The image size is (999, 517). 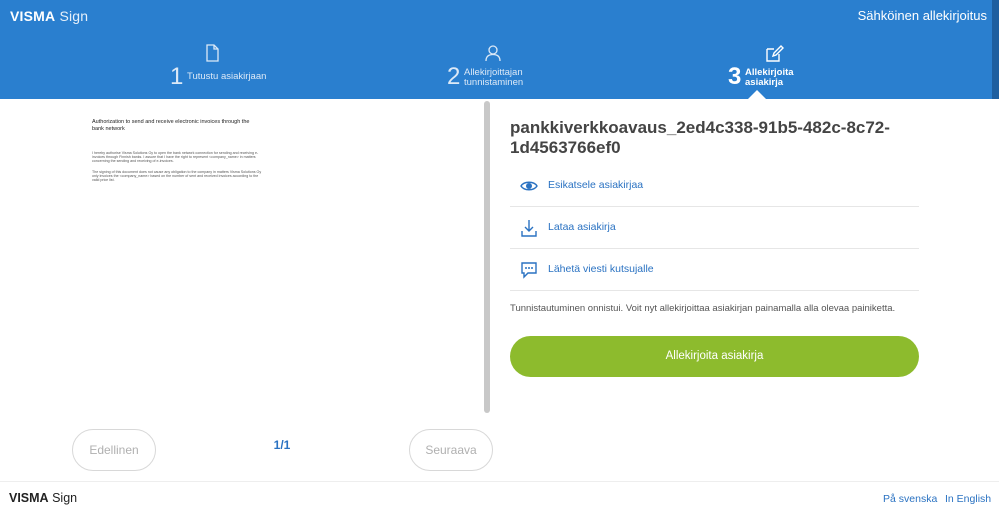 What do you see at coordinates (735, 76) in the screenshot?
I see `step-3-number: 3` at bounding box center [735, 76].